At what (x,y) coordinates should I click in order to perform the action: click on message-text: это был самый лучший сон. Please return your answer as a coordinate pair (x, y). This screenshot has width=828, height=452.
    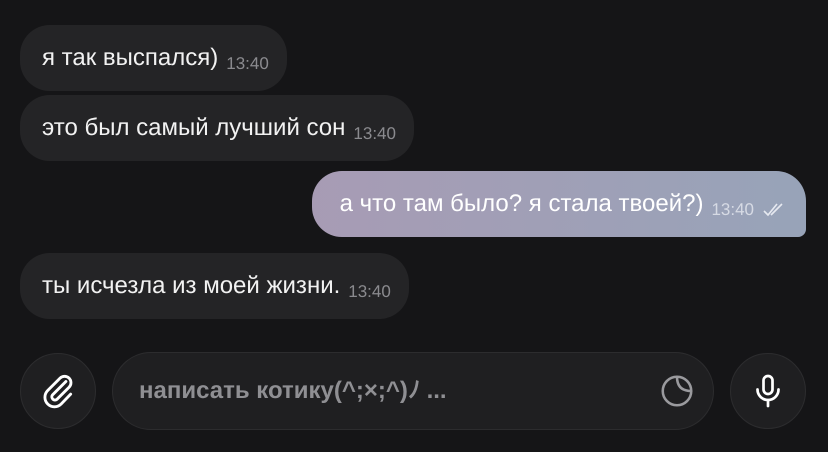
    Looking at the image, I should click on (194, 128).